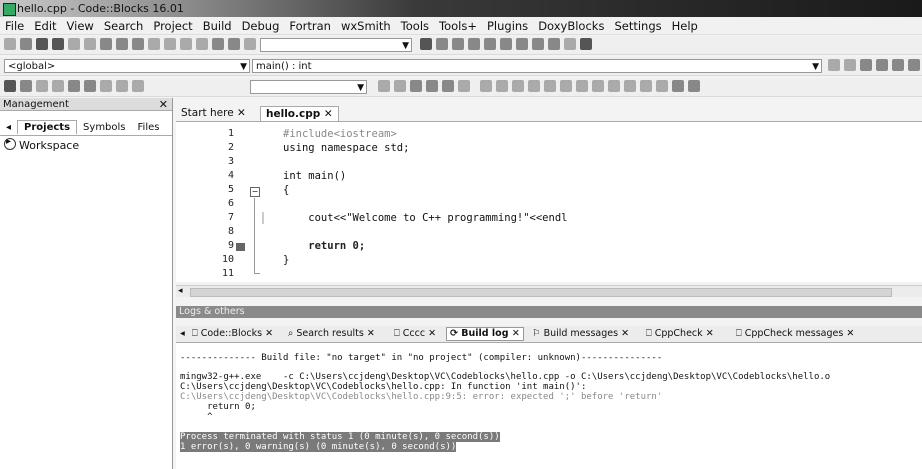 The height and width of the screenshot is (469, 922). What do you see at coordinates (415, 26) in the screenshot?
I see `menu-tools: Tools` at bounding box center [415, 26].